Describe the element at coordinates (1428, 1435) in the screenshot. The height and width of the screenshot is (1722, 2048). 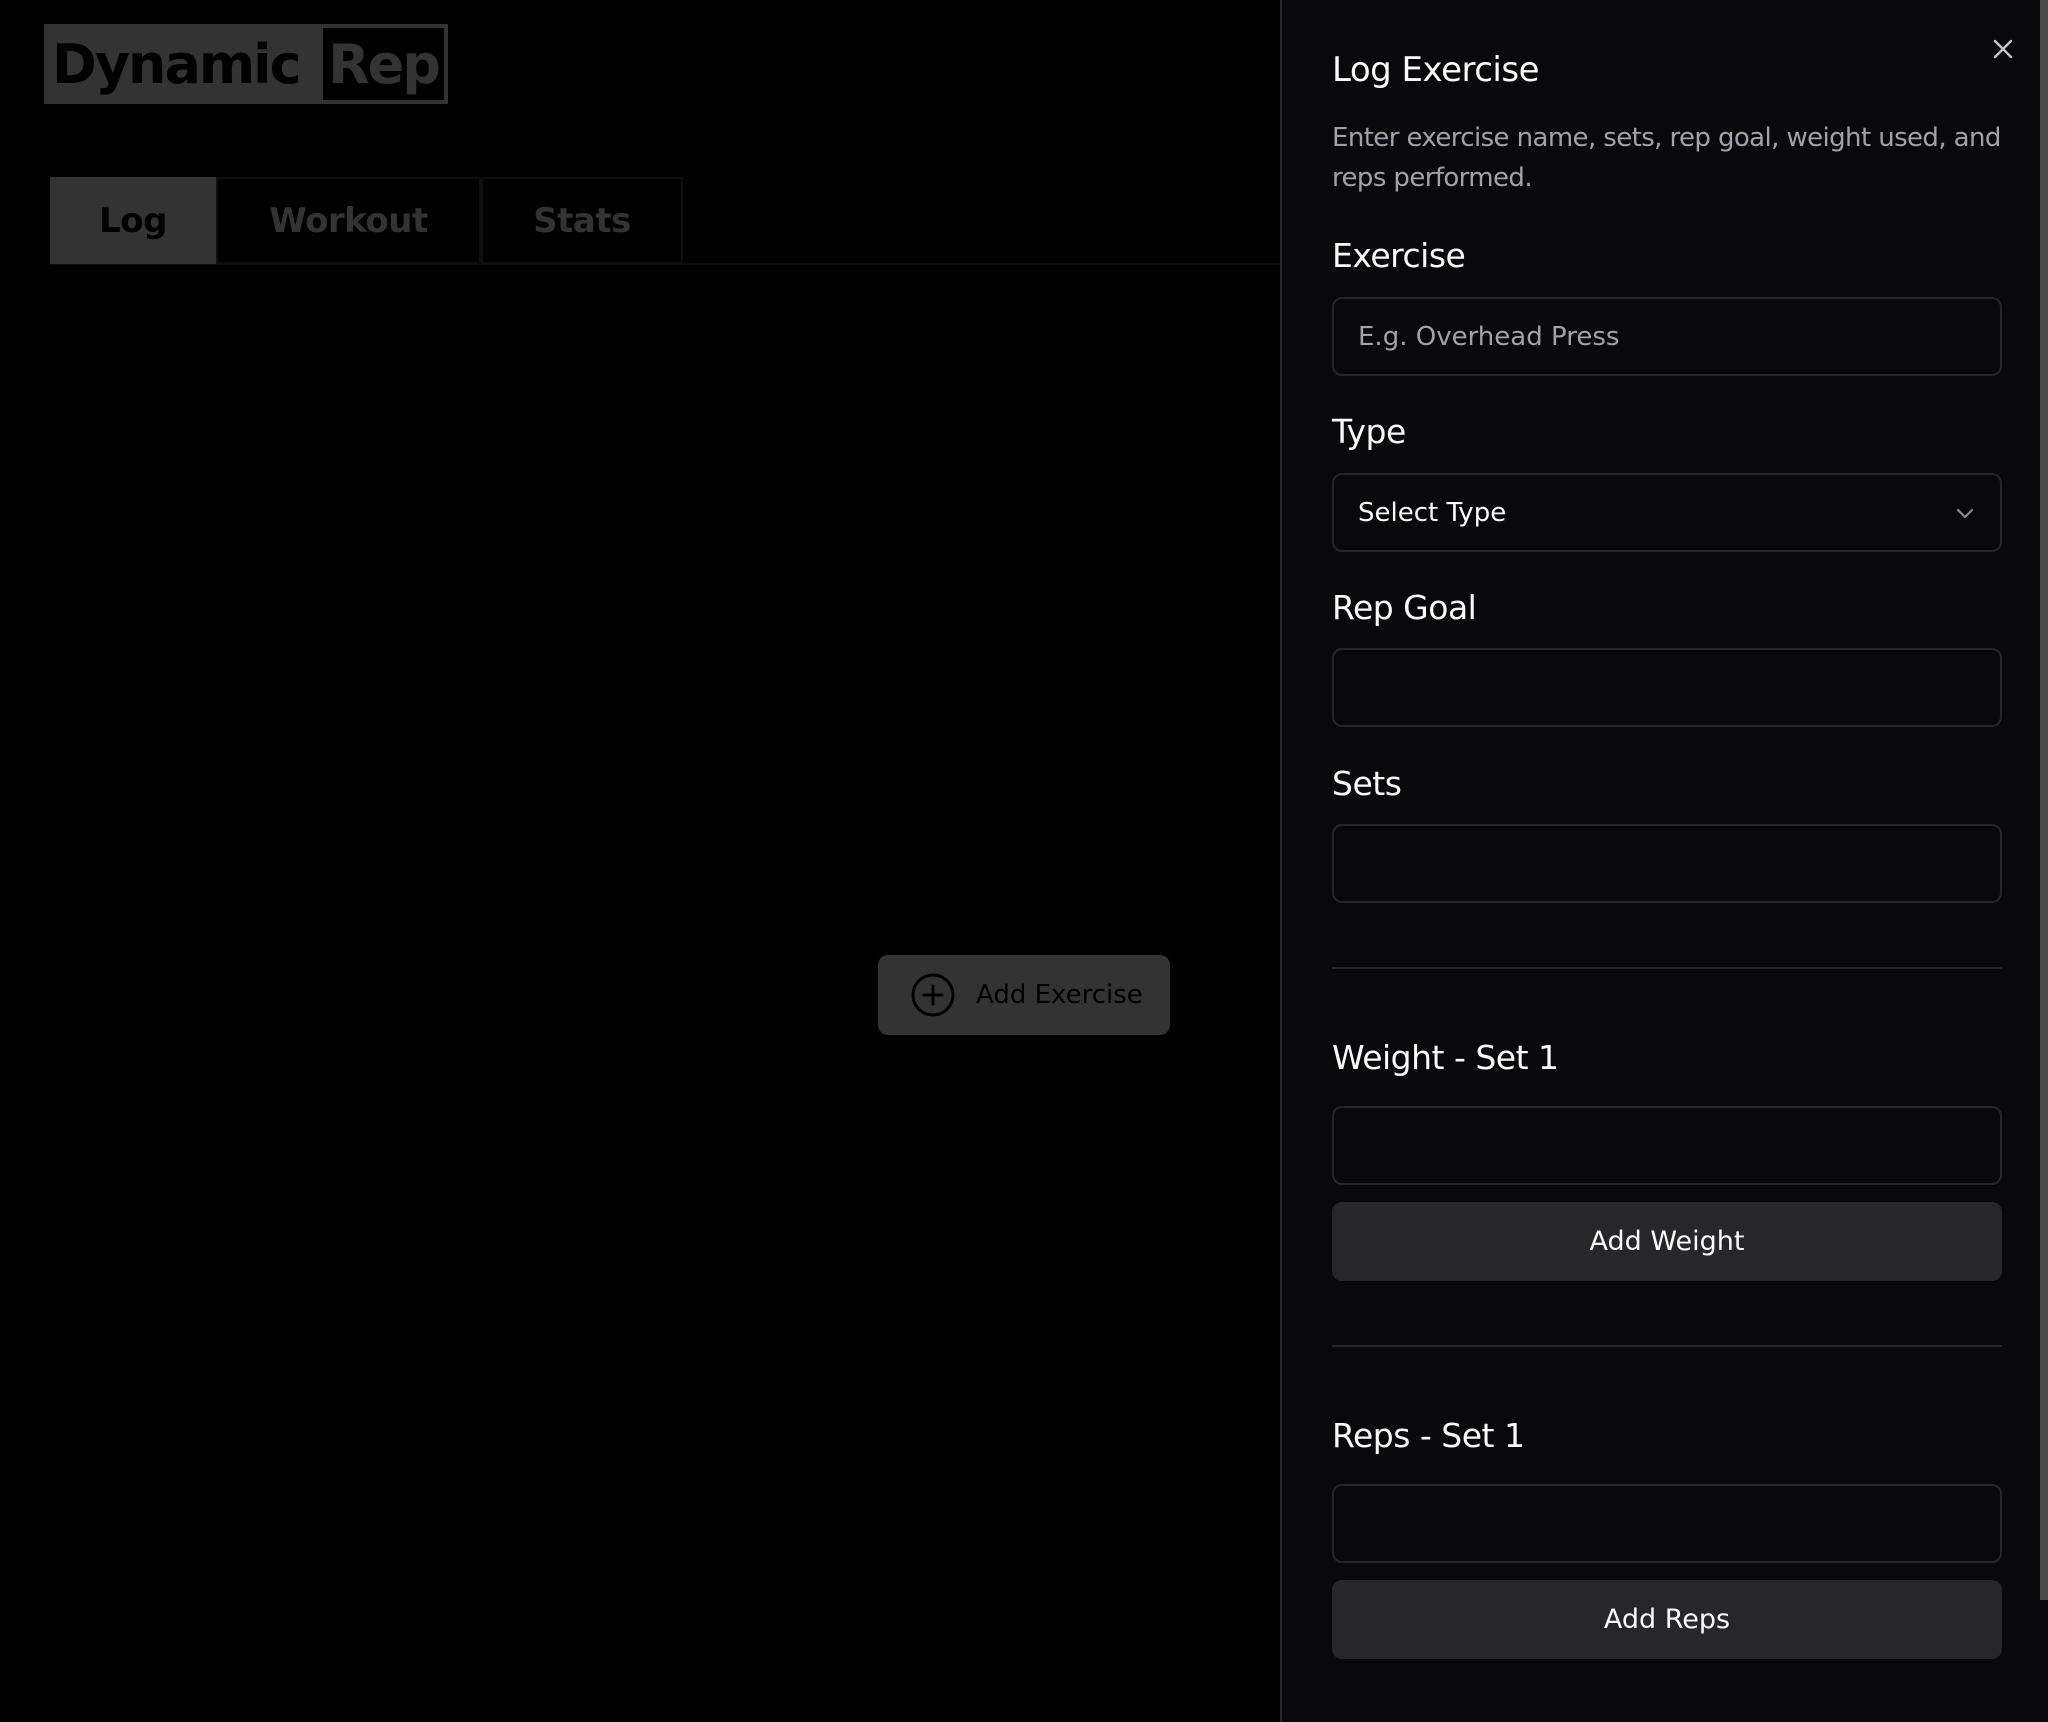
I see `reps-set-1-label: Reps - Set 1` at that location.